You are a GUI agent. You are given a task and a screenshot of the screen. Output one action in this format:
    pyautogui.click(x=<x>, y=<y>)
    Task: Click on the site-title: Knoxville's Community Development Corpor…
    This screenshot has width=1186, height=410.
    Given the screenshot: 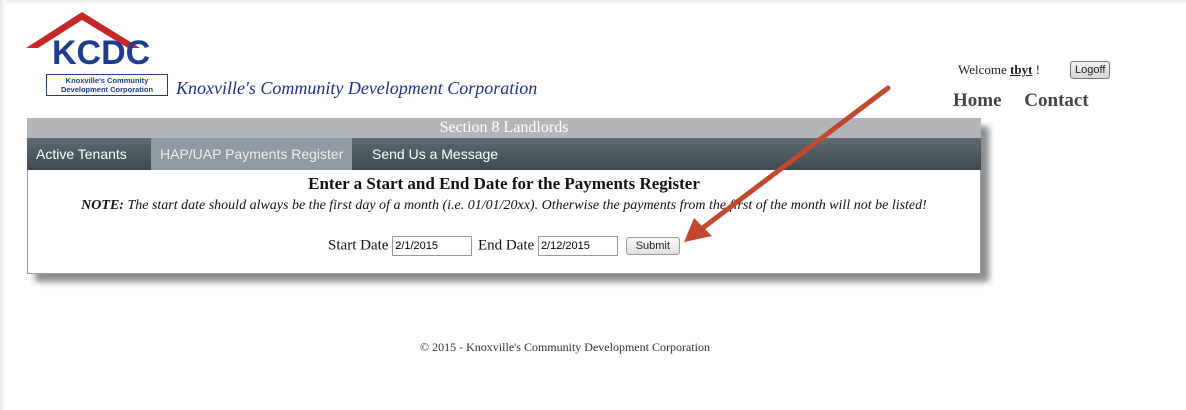 What is the action you would take?
    pyautogui.click(x=357, y=88)
    